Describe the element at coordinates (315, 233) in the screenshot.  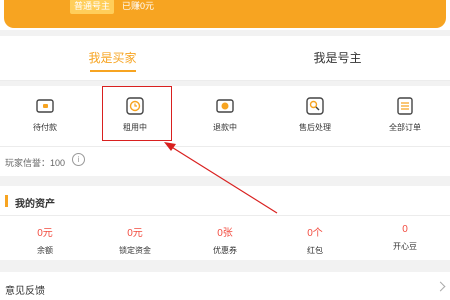
I see `asset-value: 0个` at that location.